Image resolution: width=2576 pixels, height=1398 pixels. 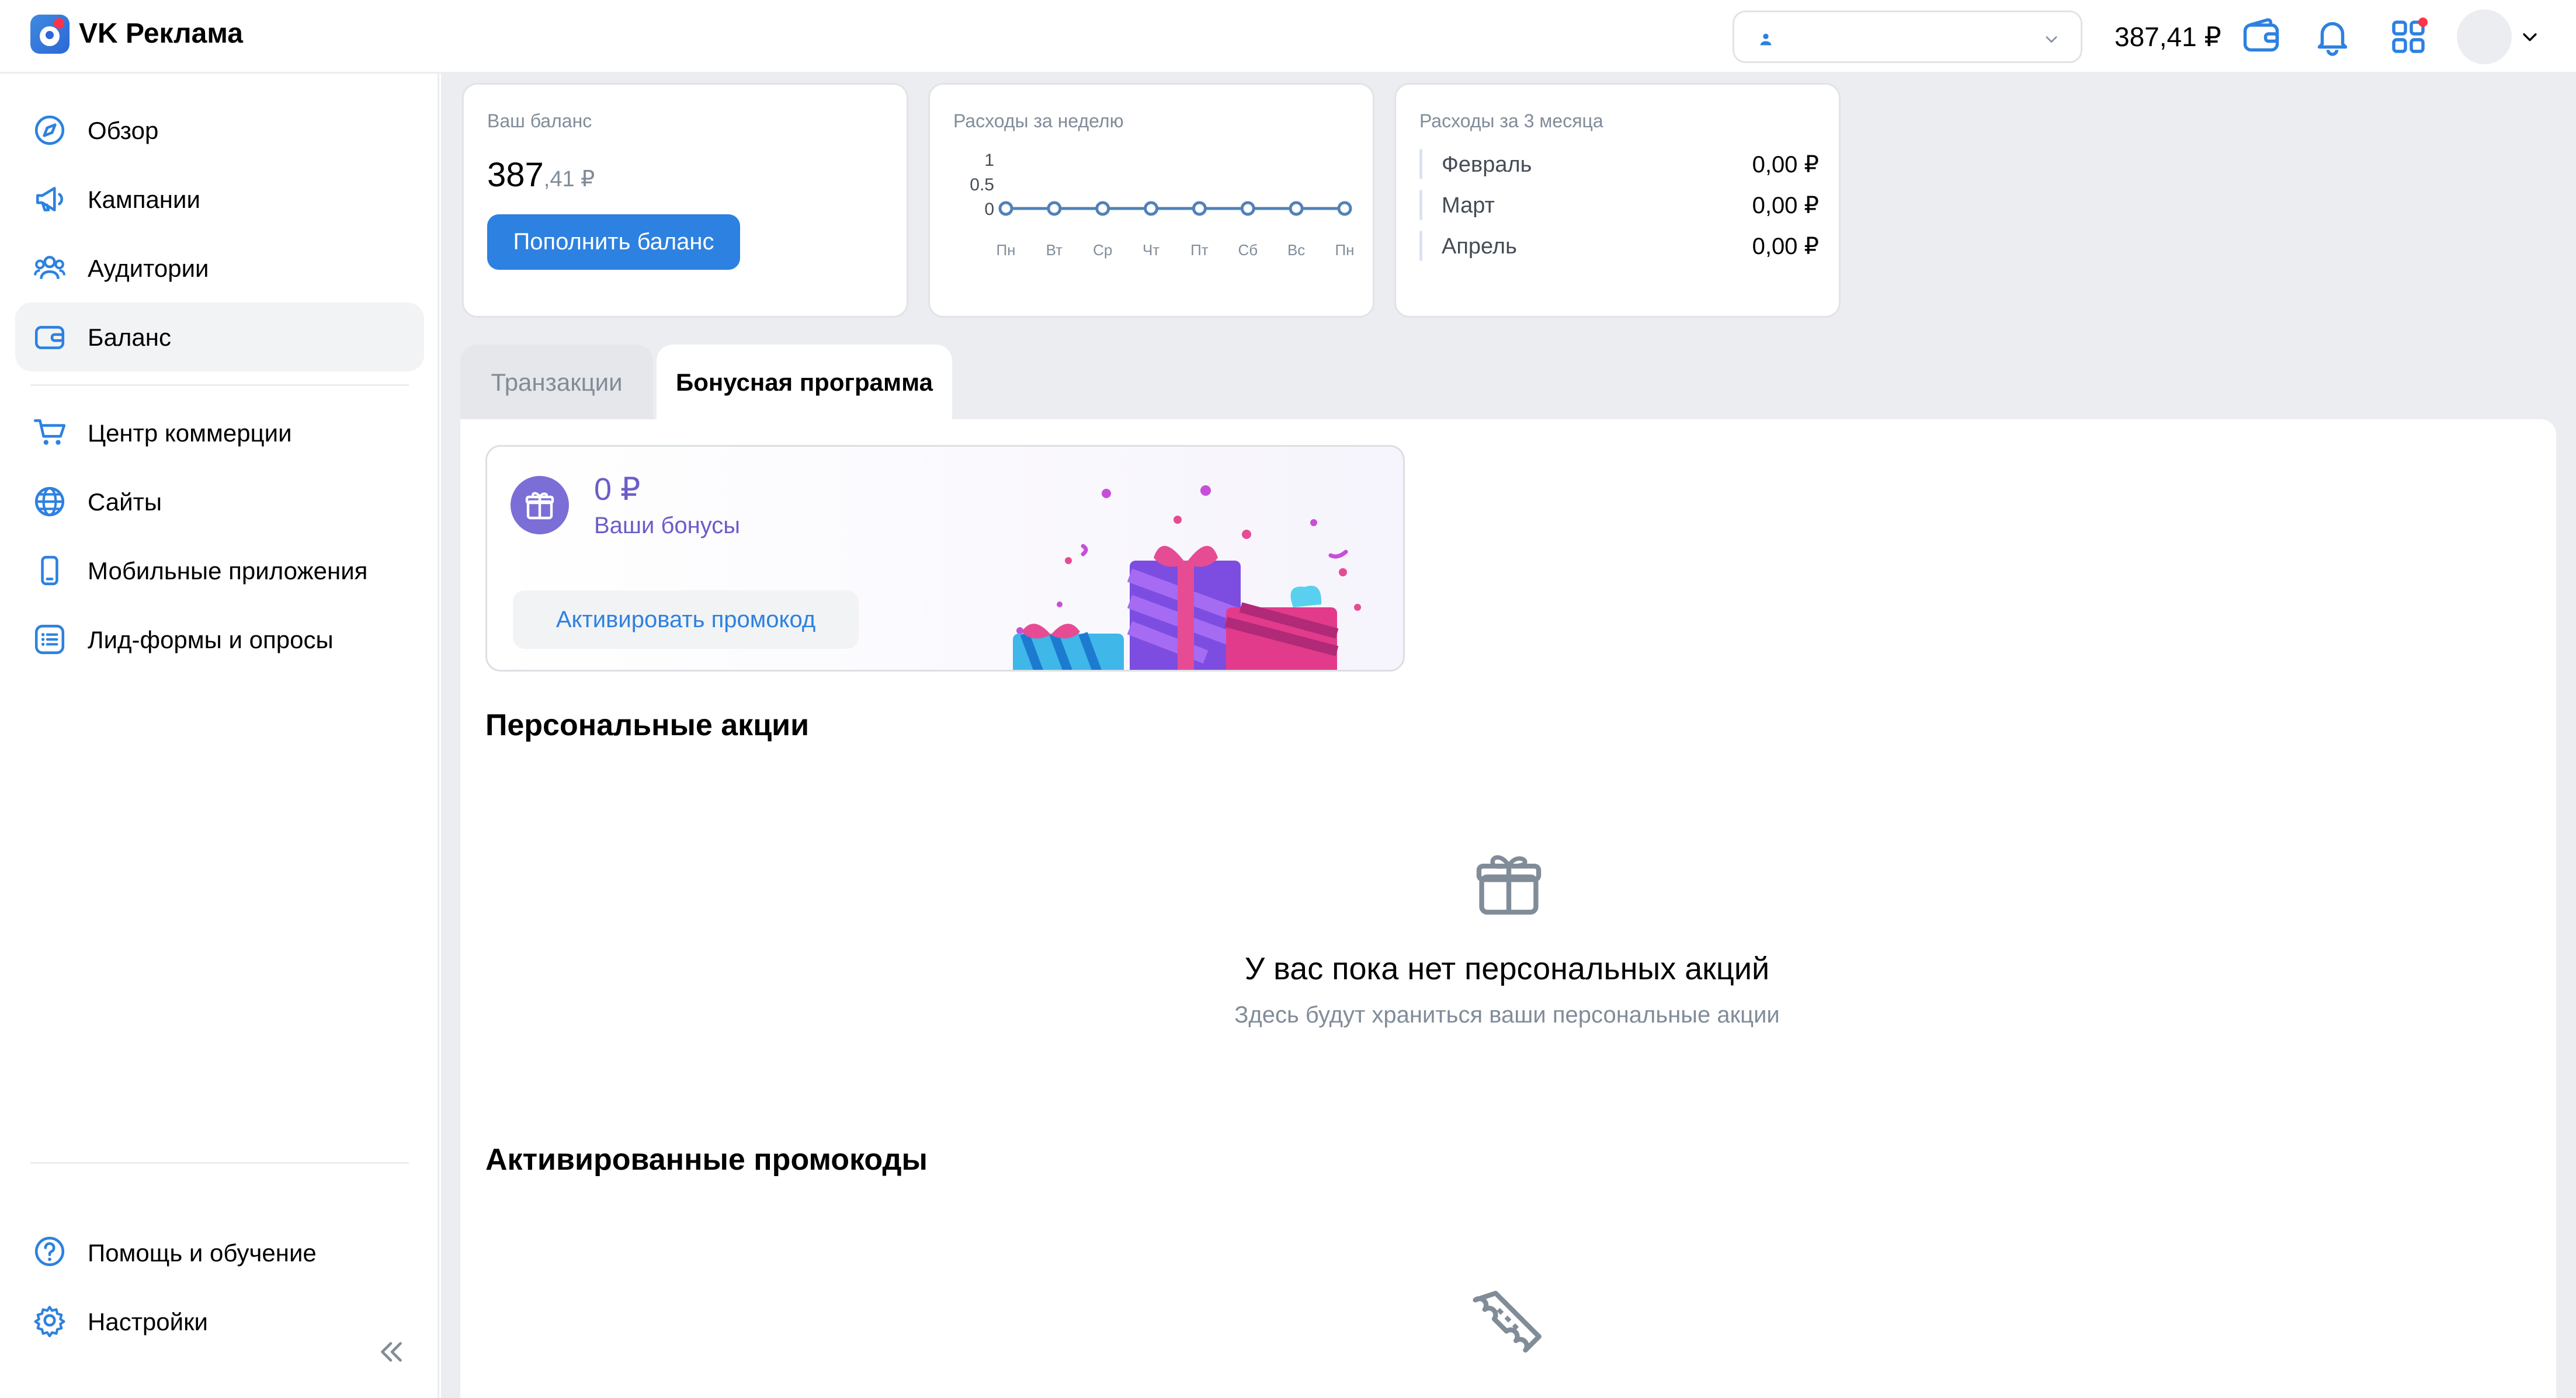 What do you see at coordinates (989, 160) in the screenshot?
I see `y-tick-label: 1` at bounding box center [989, 160].